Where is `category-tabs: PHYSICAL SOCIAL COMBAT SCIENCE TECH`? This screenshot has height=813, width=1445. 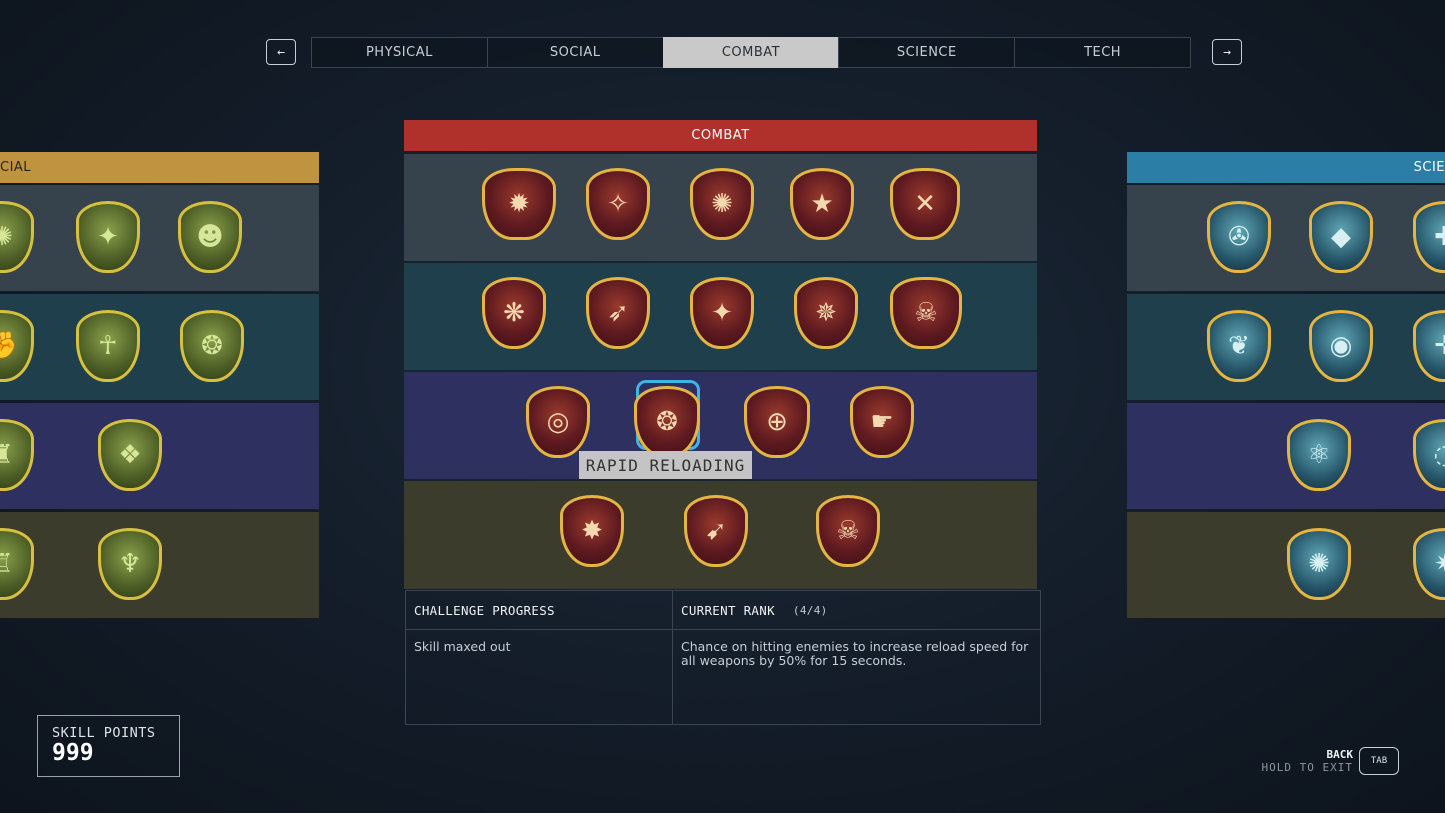 category-tabs: PHYSICAL SOCIAL COMBAT SCIENCE TECH is located at coordinates (751, 52).